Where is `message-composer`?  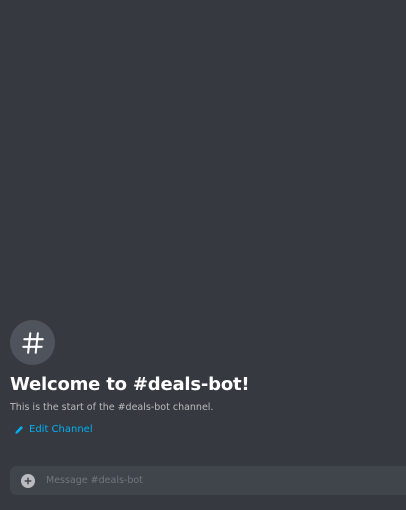 message-composer is located at coordinates (208, 480).